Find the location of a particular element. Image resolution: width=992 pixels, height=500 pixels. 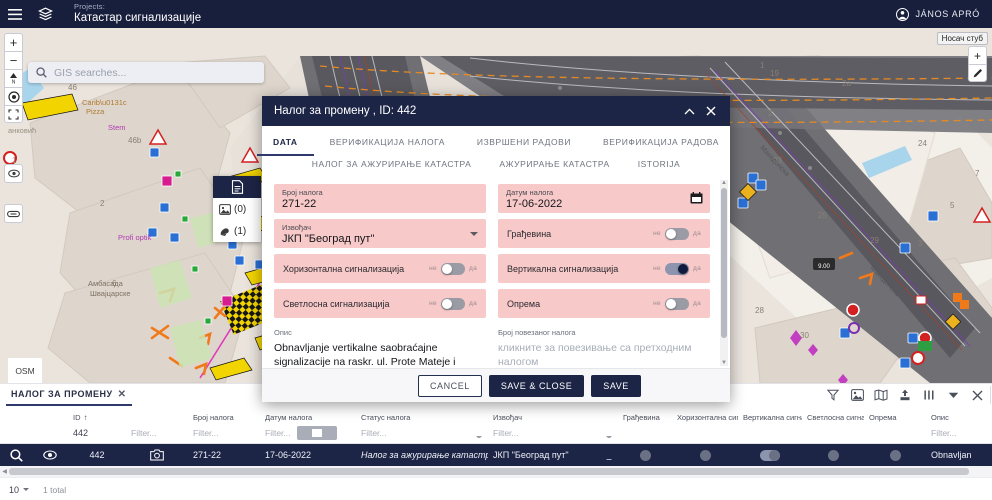

header-status-naloga: Статус налога is located at coordinates (422, 417).